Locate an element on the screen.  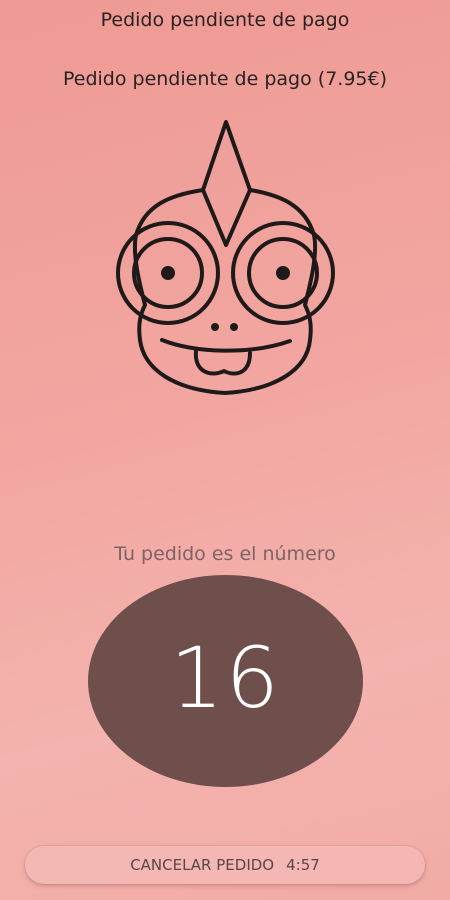
order-number-label: Tu pedido es el número is located at coordinates (225, 554).